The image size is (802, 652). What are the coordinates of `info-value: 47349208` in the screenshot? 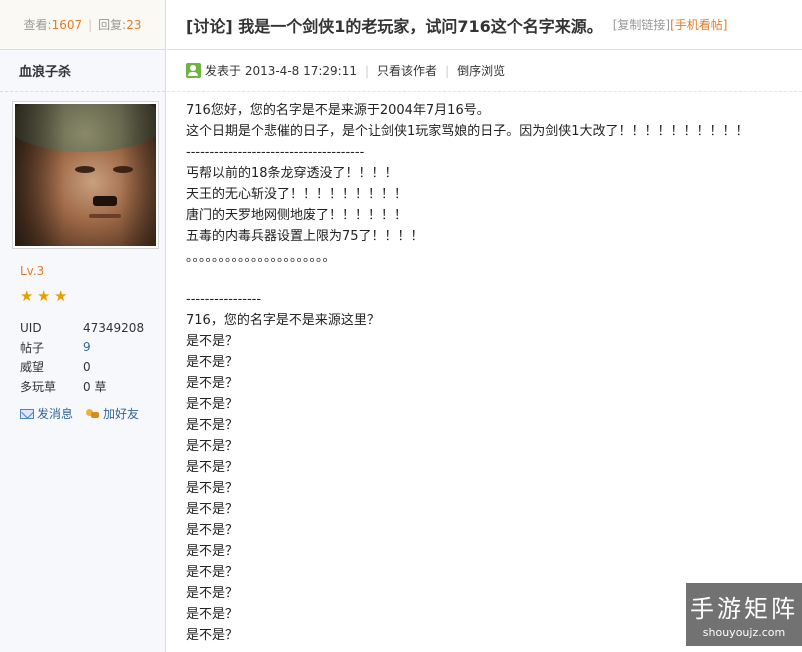 It's located at (114, 327).